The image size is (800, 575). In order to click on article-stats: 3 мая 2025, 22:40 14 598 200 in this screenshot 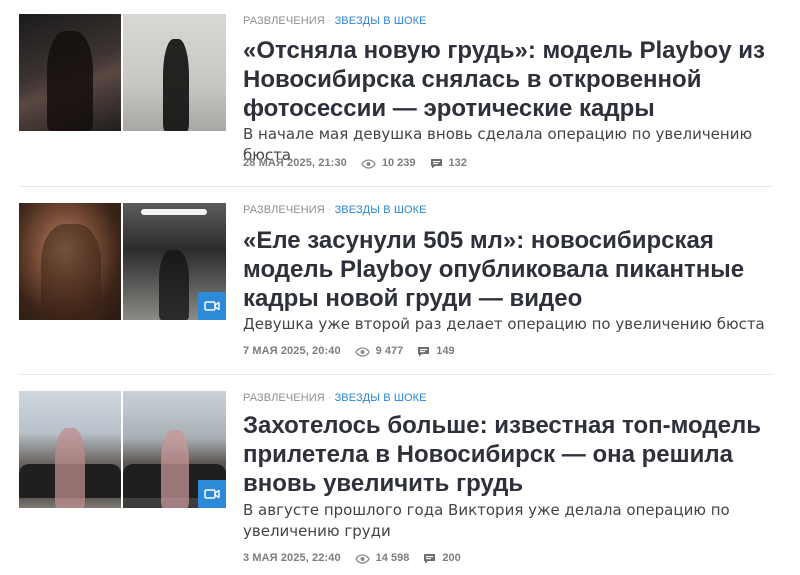, I will do `click(359, 558)`.